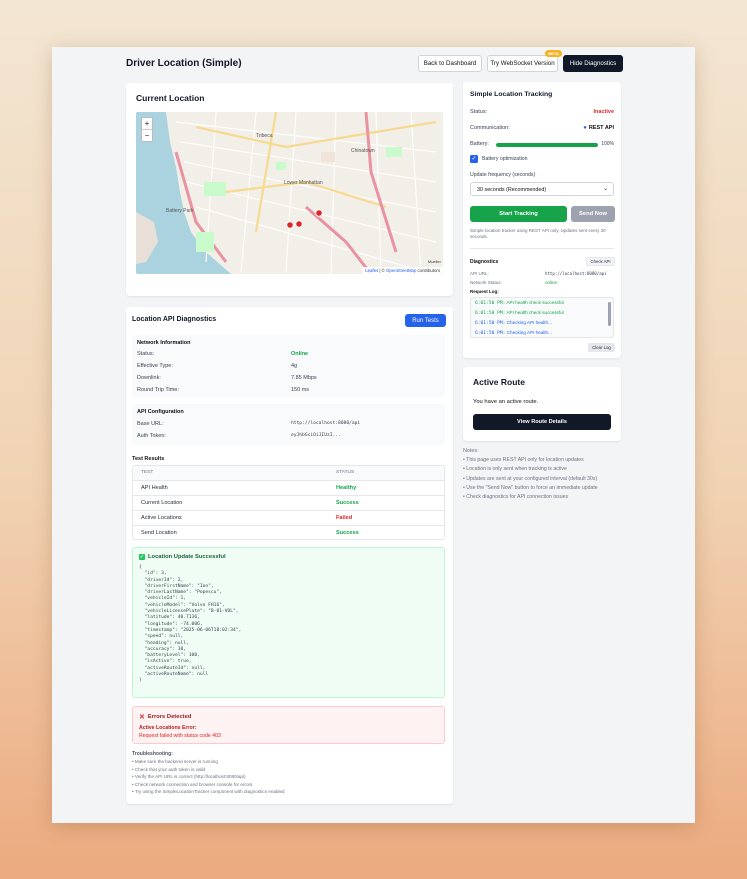 The image size is (747, 879). I want to click on log-msg: API health check successful, so click(535, 302).